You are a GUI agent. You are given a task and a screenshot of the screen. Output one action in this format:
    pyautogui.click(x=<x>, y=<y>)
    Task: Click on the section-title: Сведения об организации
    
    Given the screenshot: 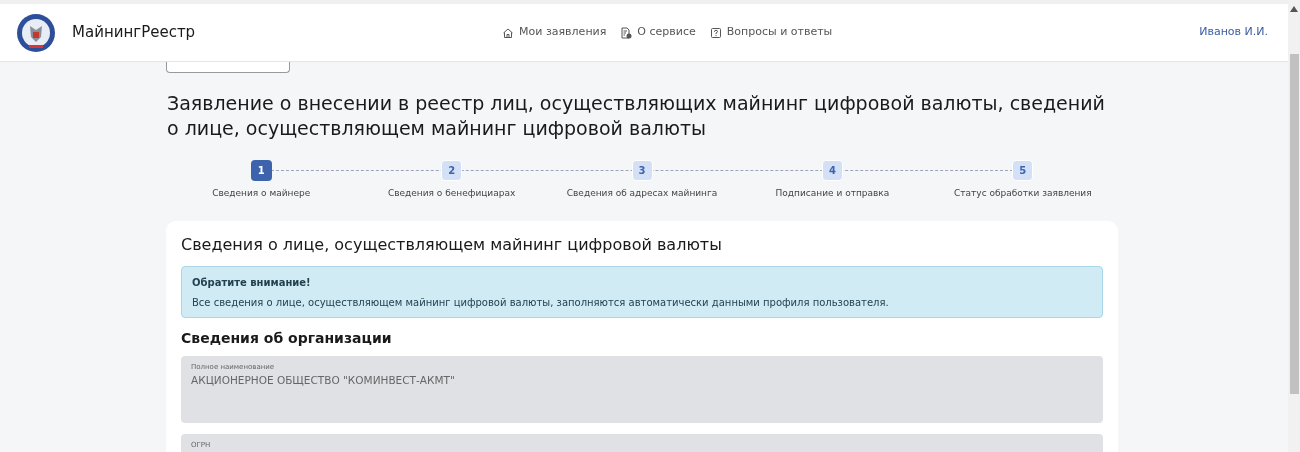 What is the action you would take?
    pyautogui.click(x=287, y=338)
    